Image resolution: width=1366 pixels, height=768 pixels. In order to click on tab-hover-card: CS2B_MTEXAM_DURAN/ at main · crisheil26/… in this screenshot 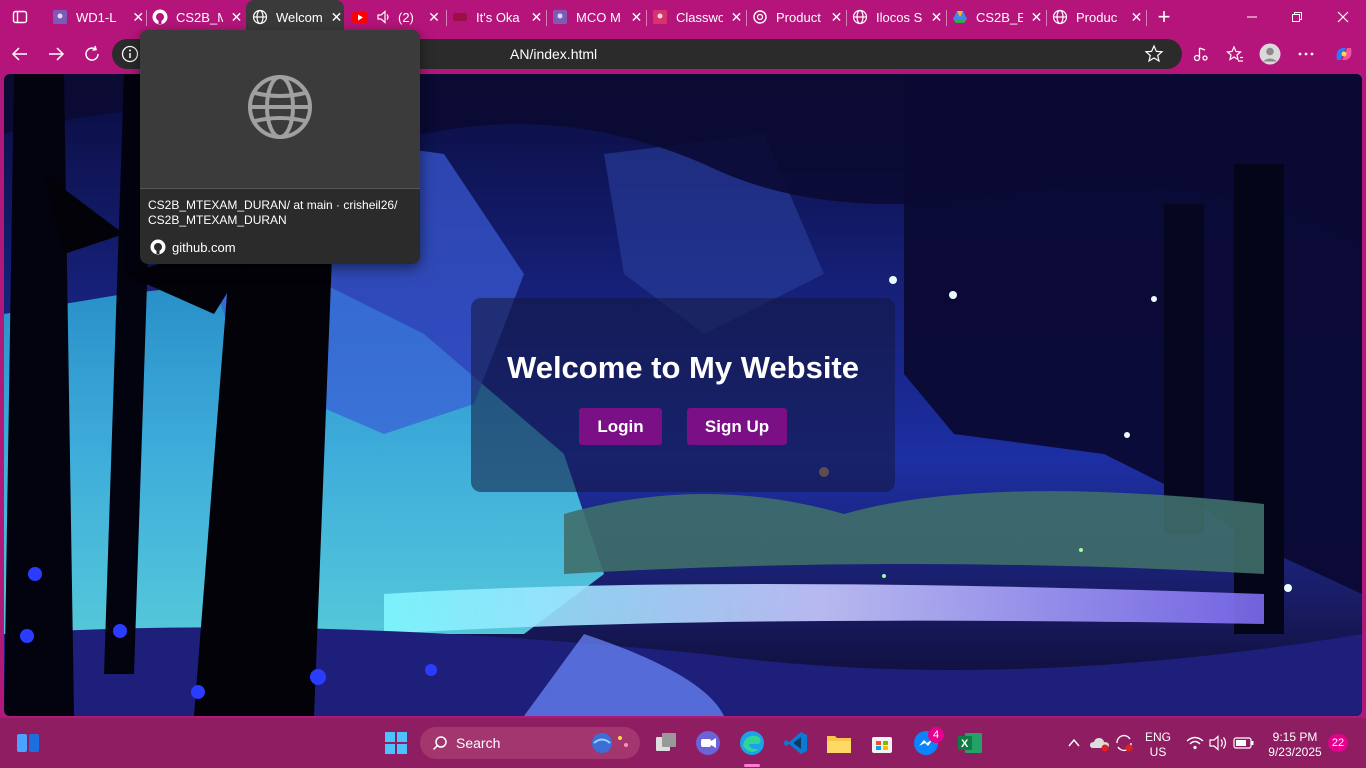, I will do `click(280, 147)`.